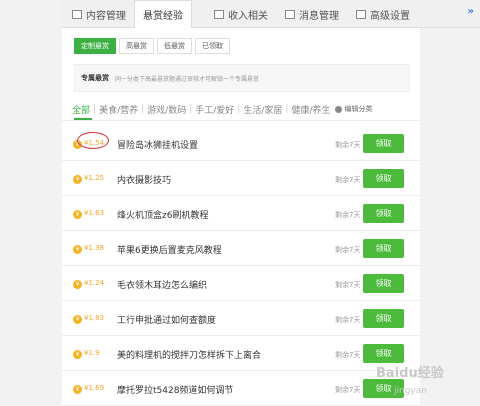 Image resolution: width=480 pixels, height=406 pixels. What do you see at coordinates (157, 144) in the screenshot?
I see `question-title: 冒险岛冰狮挂机设置` at bounding box center [157, 144].